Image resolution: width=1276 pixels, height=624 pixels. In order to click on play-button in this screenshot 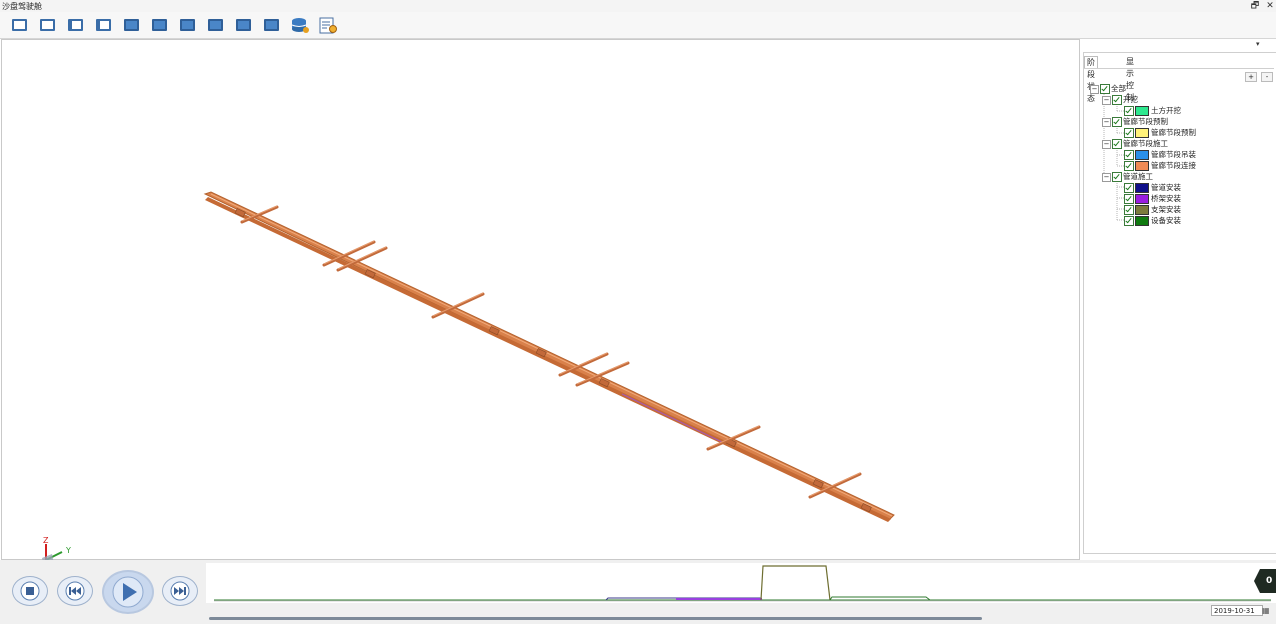, I will do `click(128, 592)`.